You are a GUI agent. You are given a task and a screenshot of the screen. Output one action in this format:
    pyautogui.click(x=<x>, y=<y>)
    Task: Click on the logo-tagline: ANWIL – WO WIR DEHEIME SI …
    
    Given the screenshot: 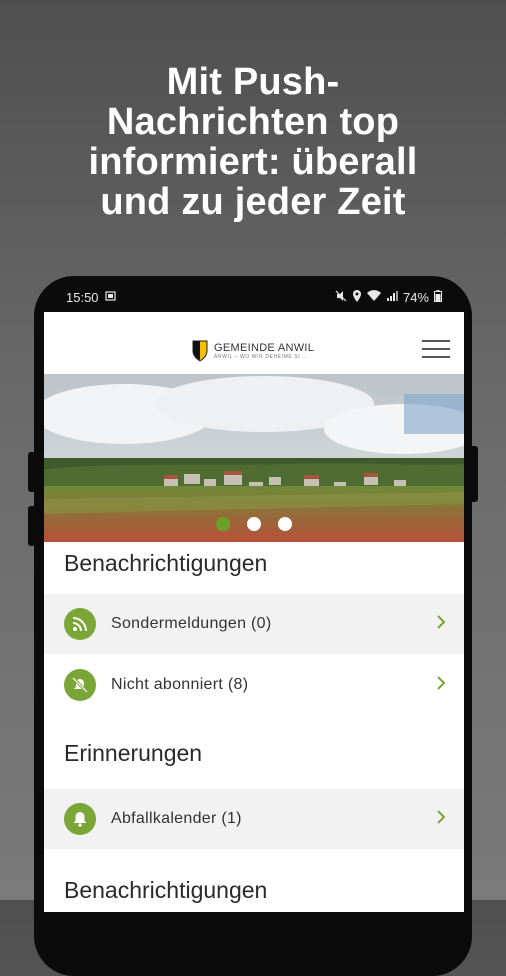 What is the action you would take?
    pyautogui.click(x=261, y=356)
    